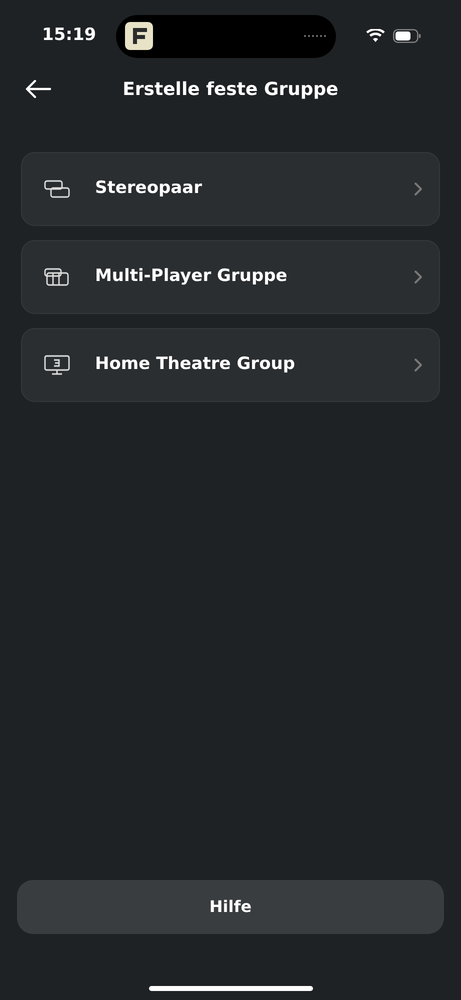 The image size is (461, 1000). Describe the element at coordinates (230, 90) in the screenshot. I see `page-title: Erstelle feste Gruppe` at that location.